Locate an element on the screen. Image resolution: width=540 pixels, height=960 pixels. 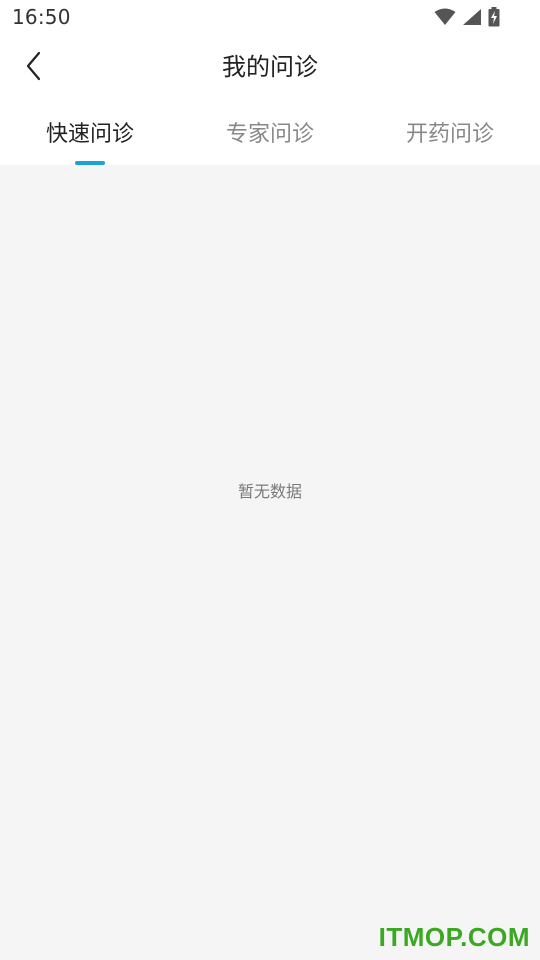
status-bar: 16:50 is located at coordinates (270, 17).